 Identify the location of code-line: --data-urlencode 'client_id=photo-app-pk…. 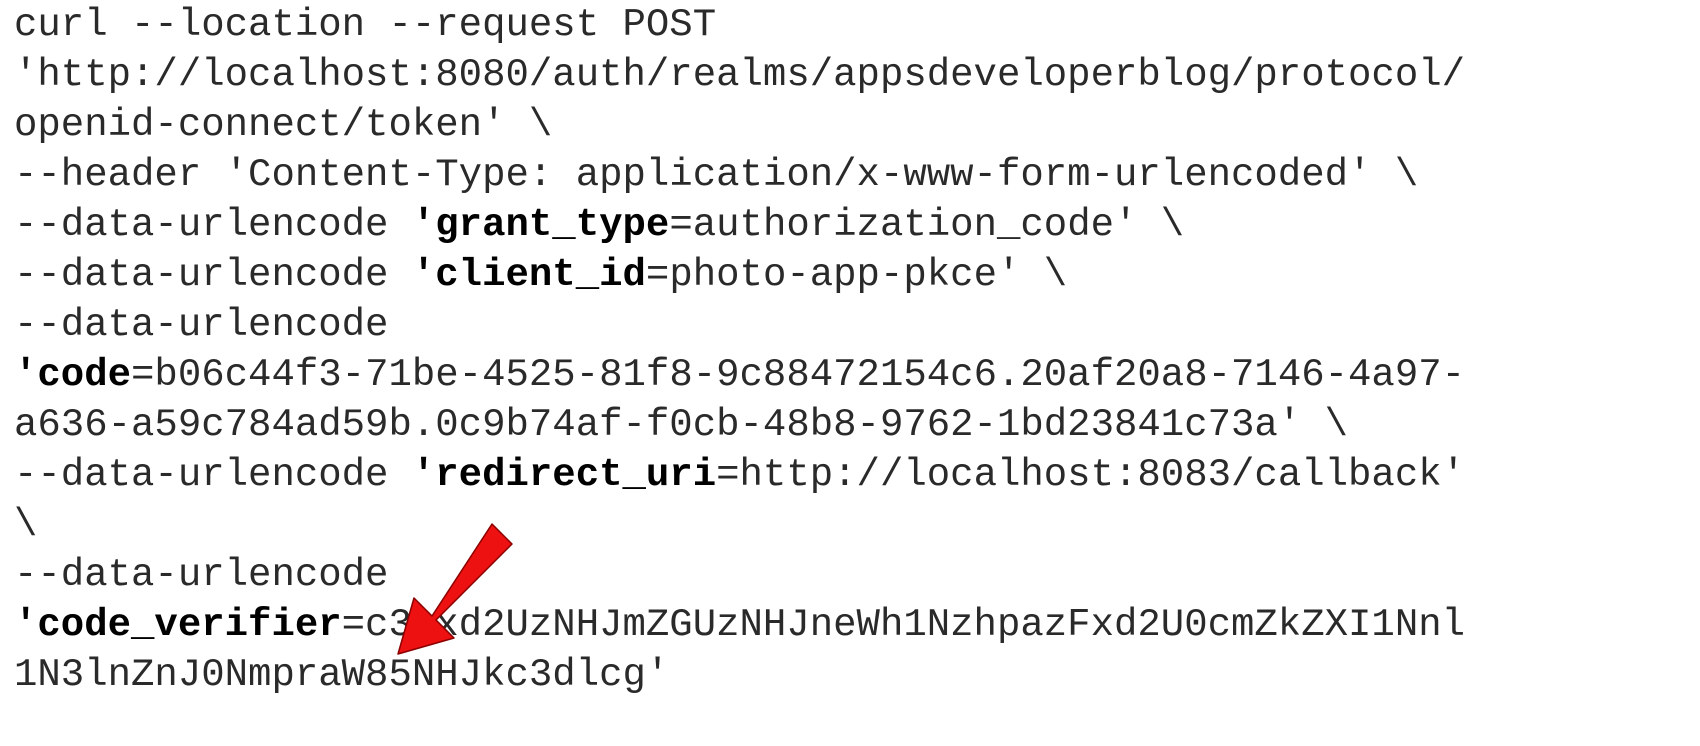
(854, 275).